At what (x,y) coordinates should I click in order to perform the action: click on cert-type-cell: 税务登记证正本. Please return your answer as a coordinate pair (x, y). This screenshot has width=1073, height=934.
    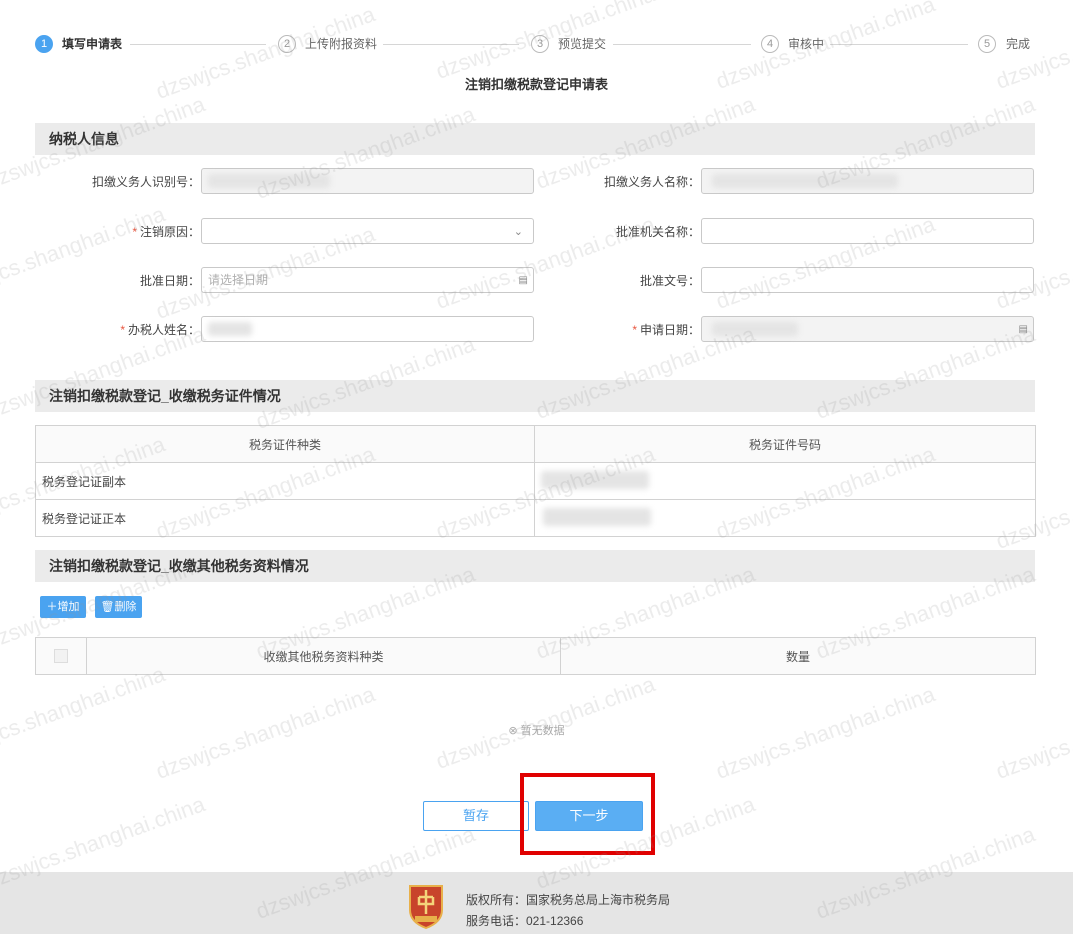
    Looking at the image, I should click on (285, 518).